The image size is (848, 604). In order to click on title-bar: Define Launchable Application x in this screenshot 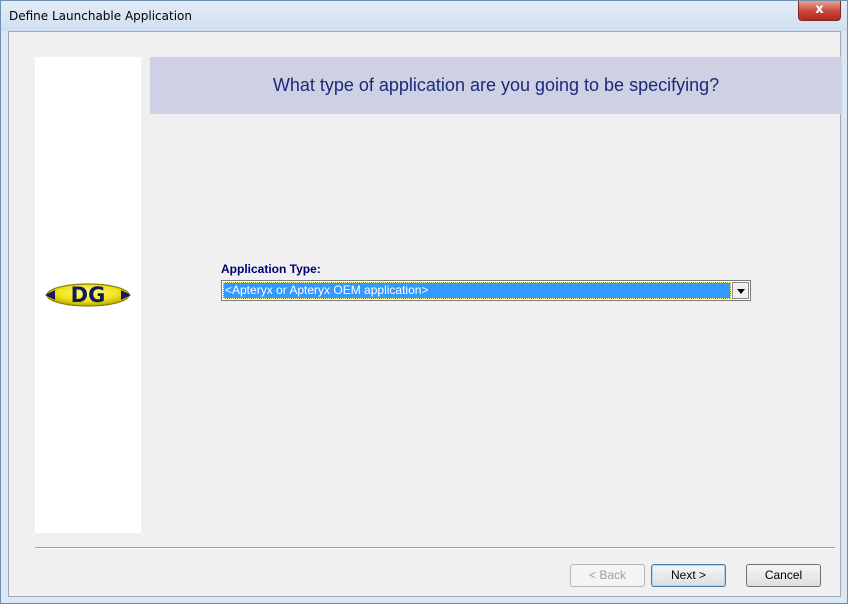, I will do `click(424, 16)`.